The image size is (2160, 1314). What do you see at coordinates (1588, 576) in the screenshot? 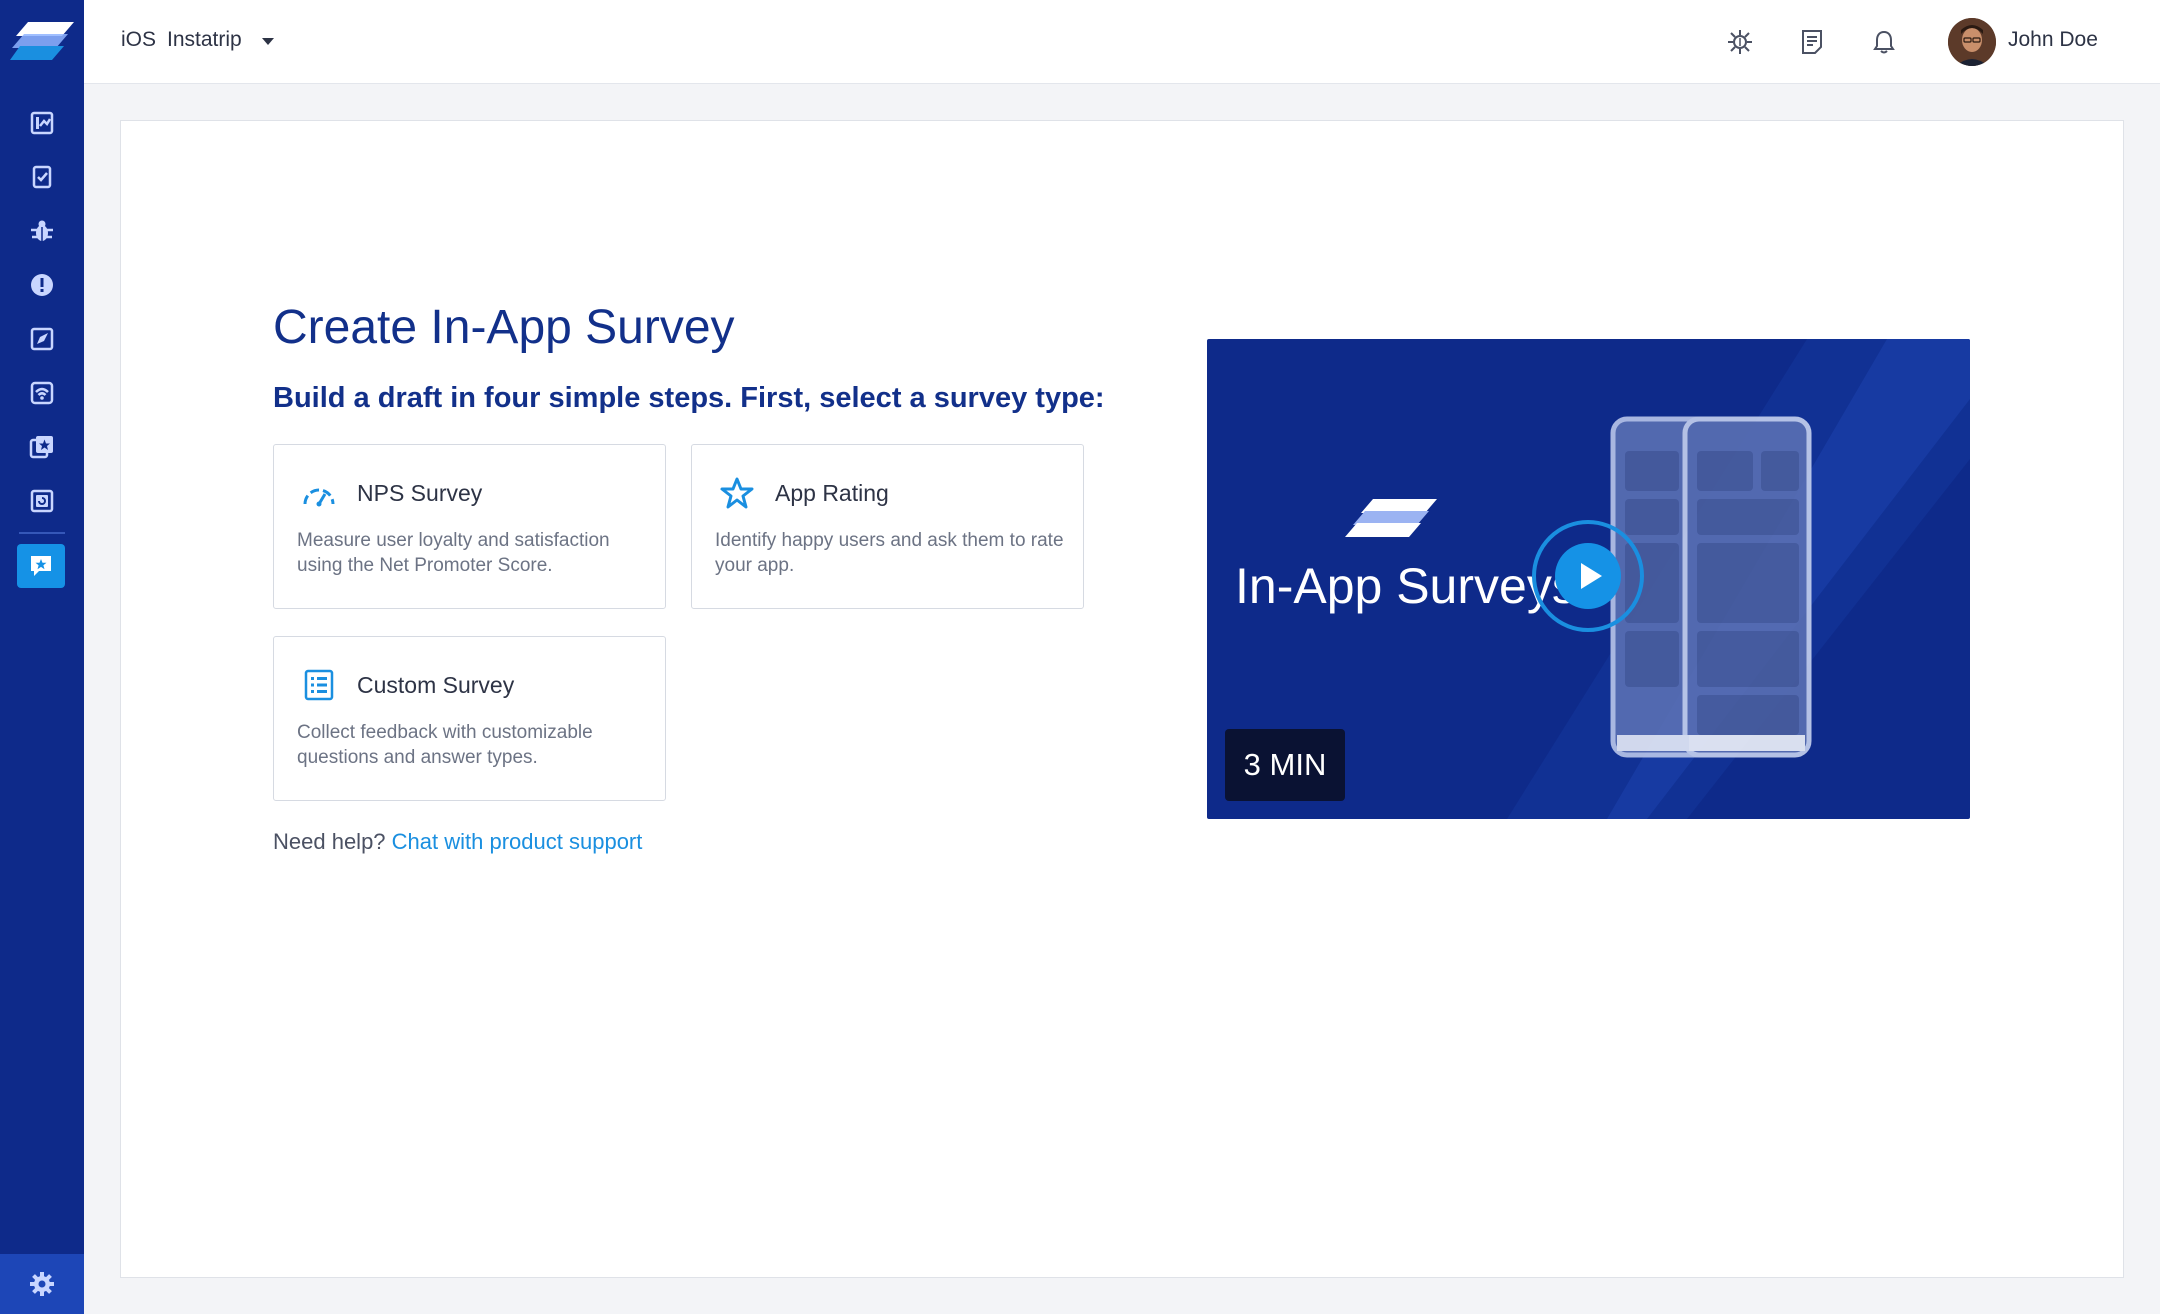
I see `play-icon` at bounding box center [1588, 576].